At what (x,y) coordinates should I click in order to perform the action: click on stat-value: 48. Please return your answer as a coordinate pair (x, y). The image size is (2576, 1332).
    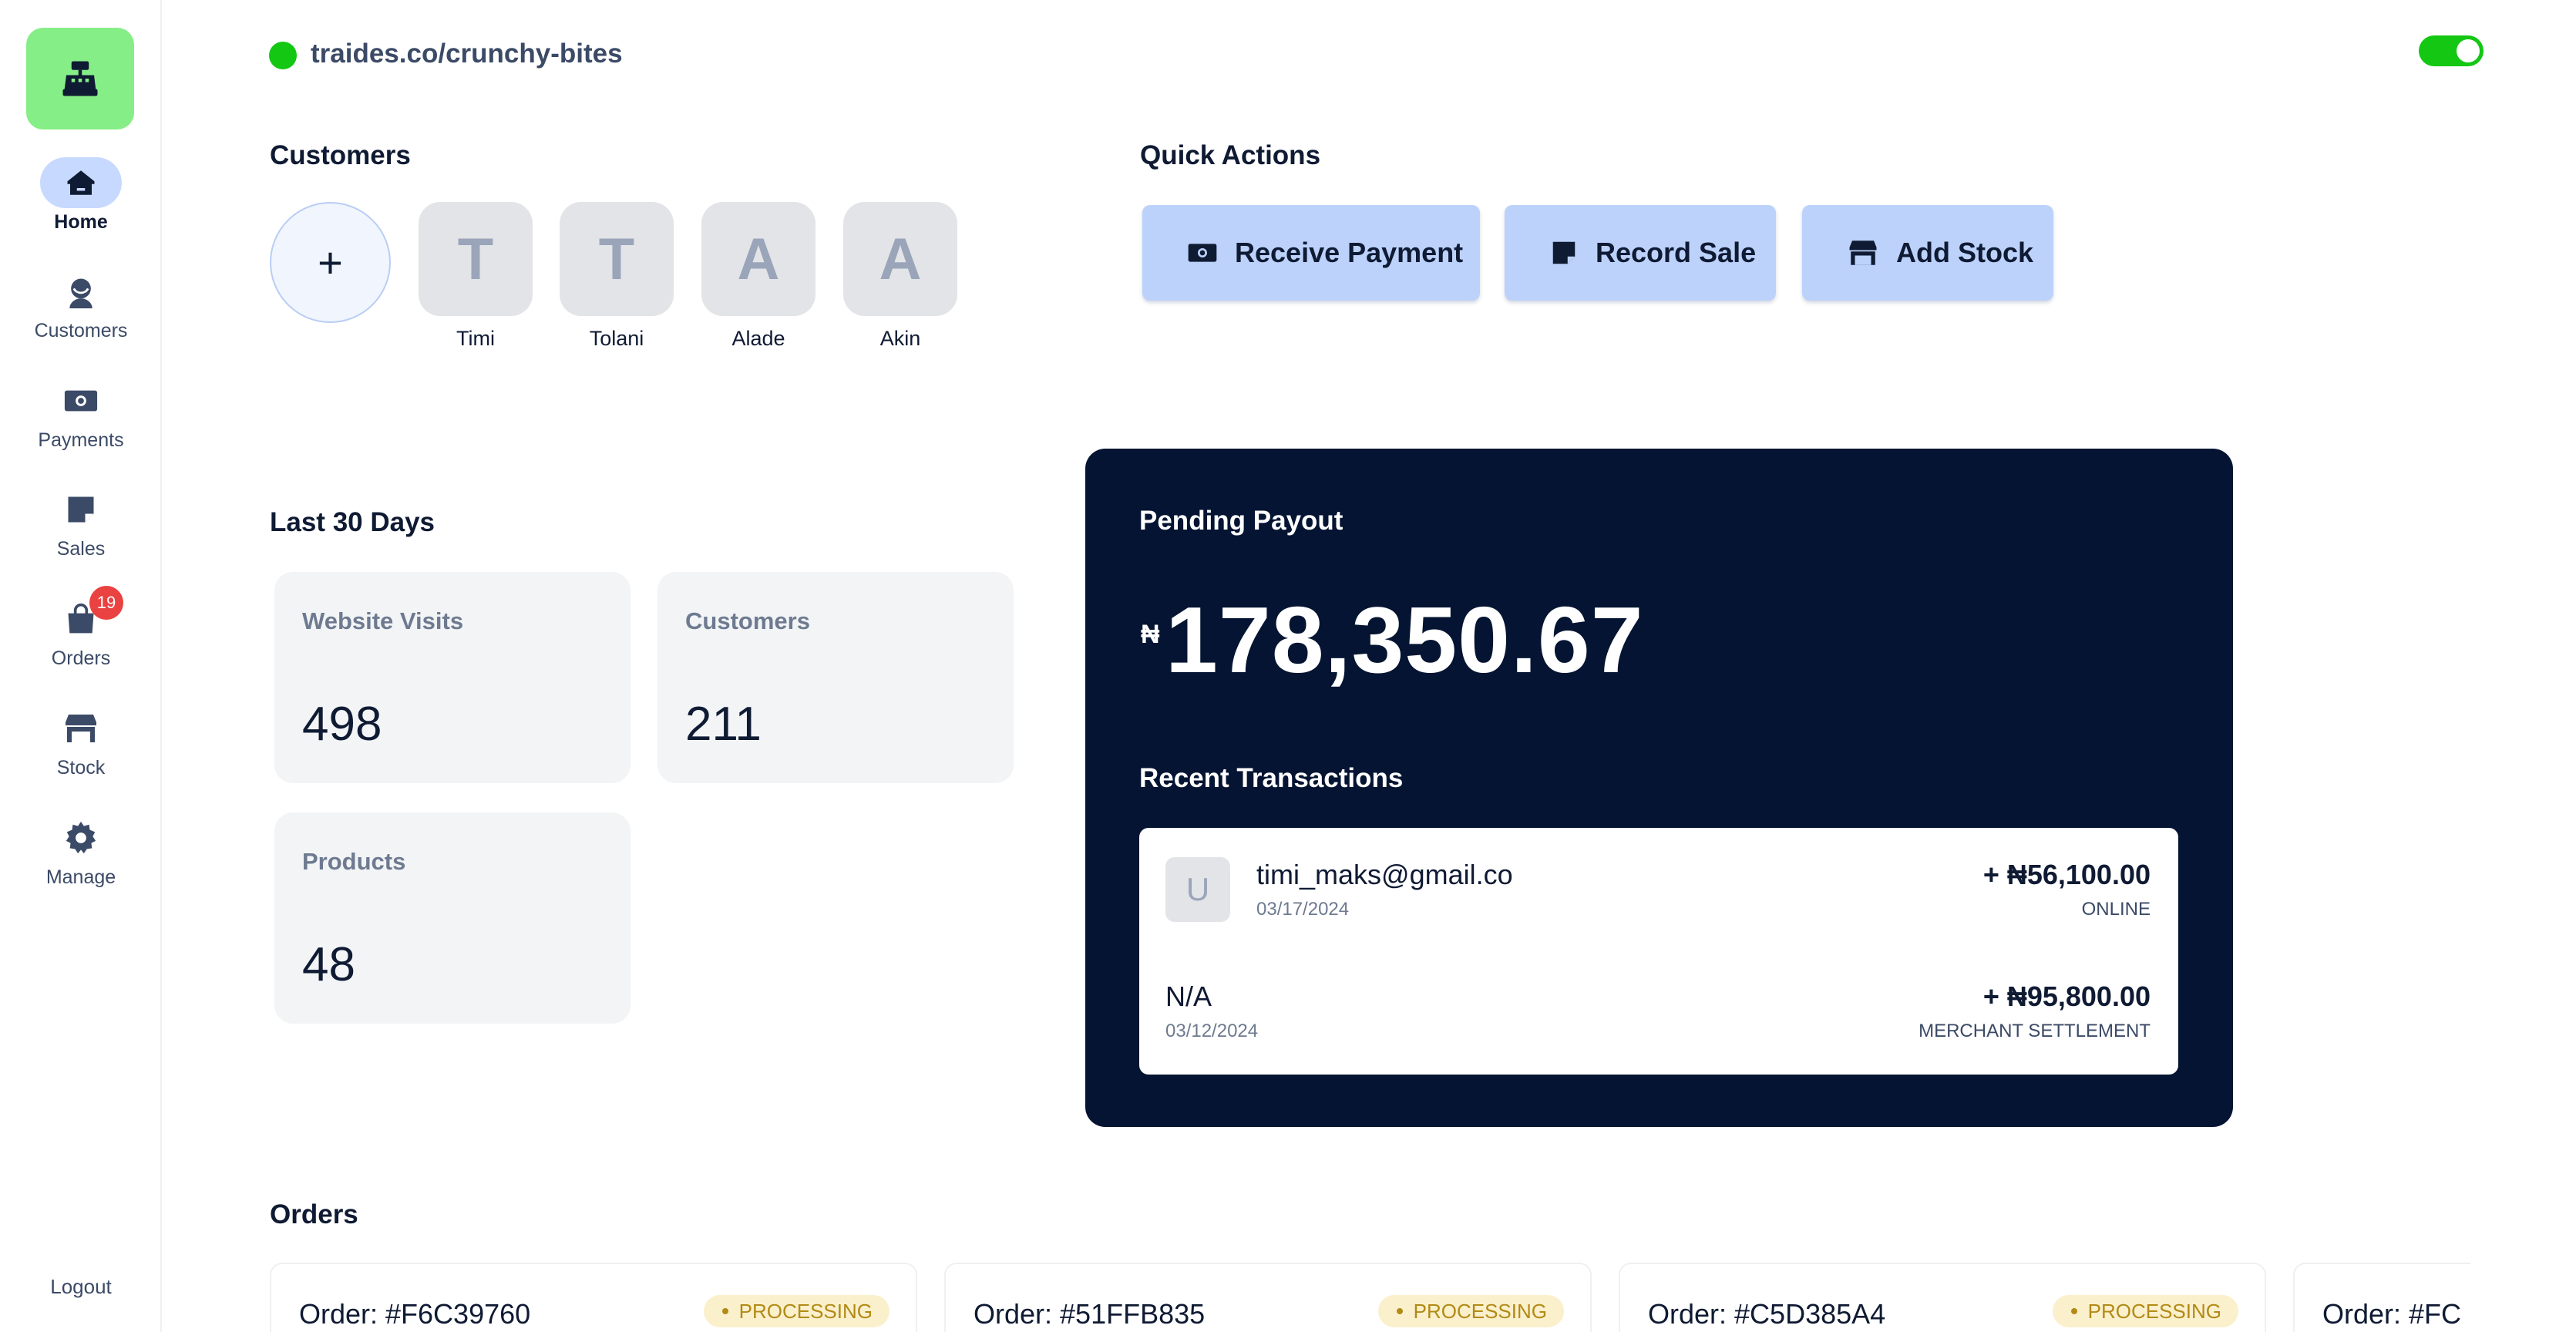
    Looking at the image, I should click on (328, 965).